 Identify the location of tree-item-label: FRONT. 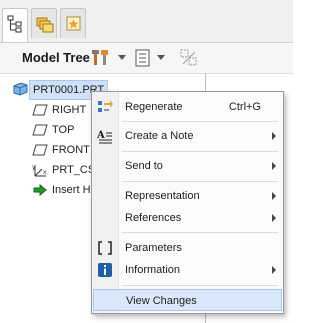
(71, 150).